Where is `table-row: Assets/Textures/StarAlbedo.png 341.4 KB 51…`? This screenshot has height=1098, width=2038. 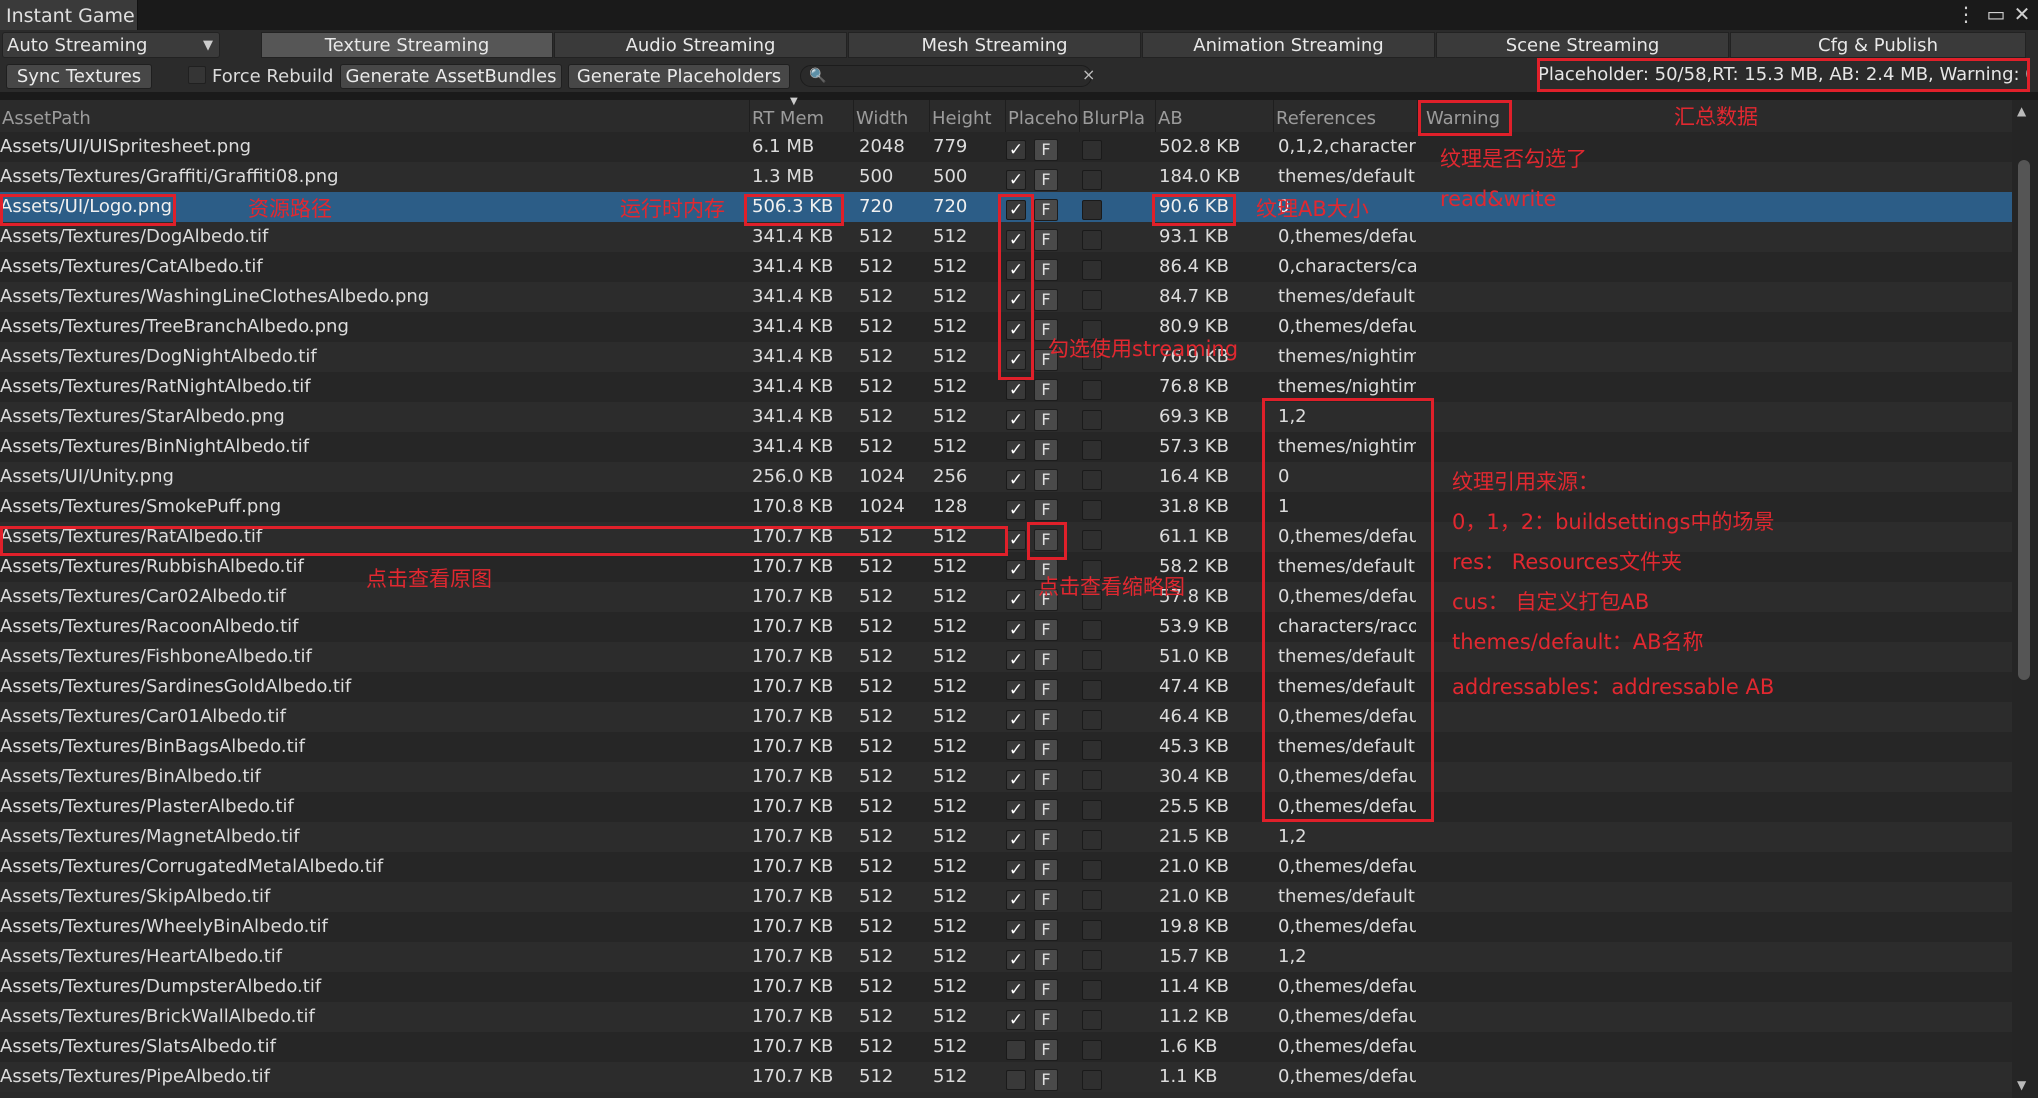
table-row: Assets/Textures/StarAlbedo.png 341.4 KB 51… is located at coordinates (1006, 417).